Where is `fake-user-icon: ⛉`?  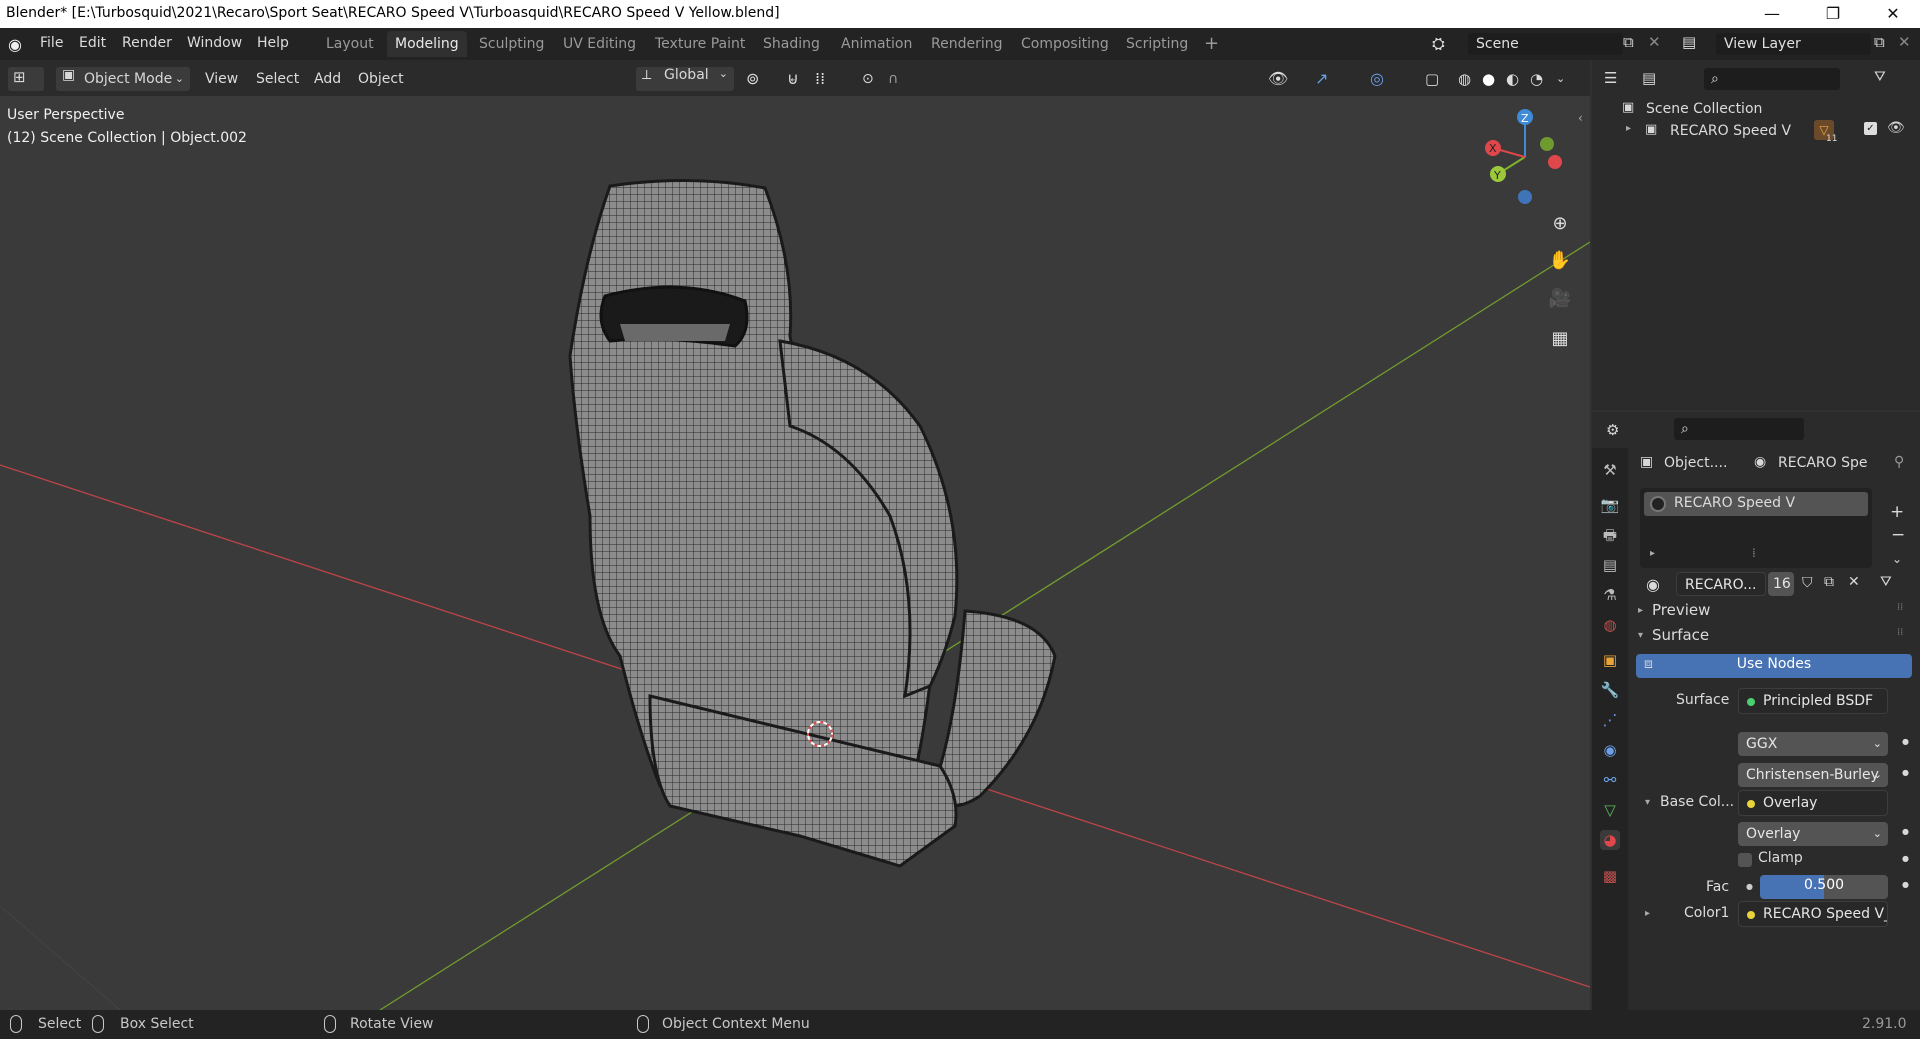 fake-user-icon: ⛉ is located at coordinates (1807, 583).